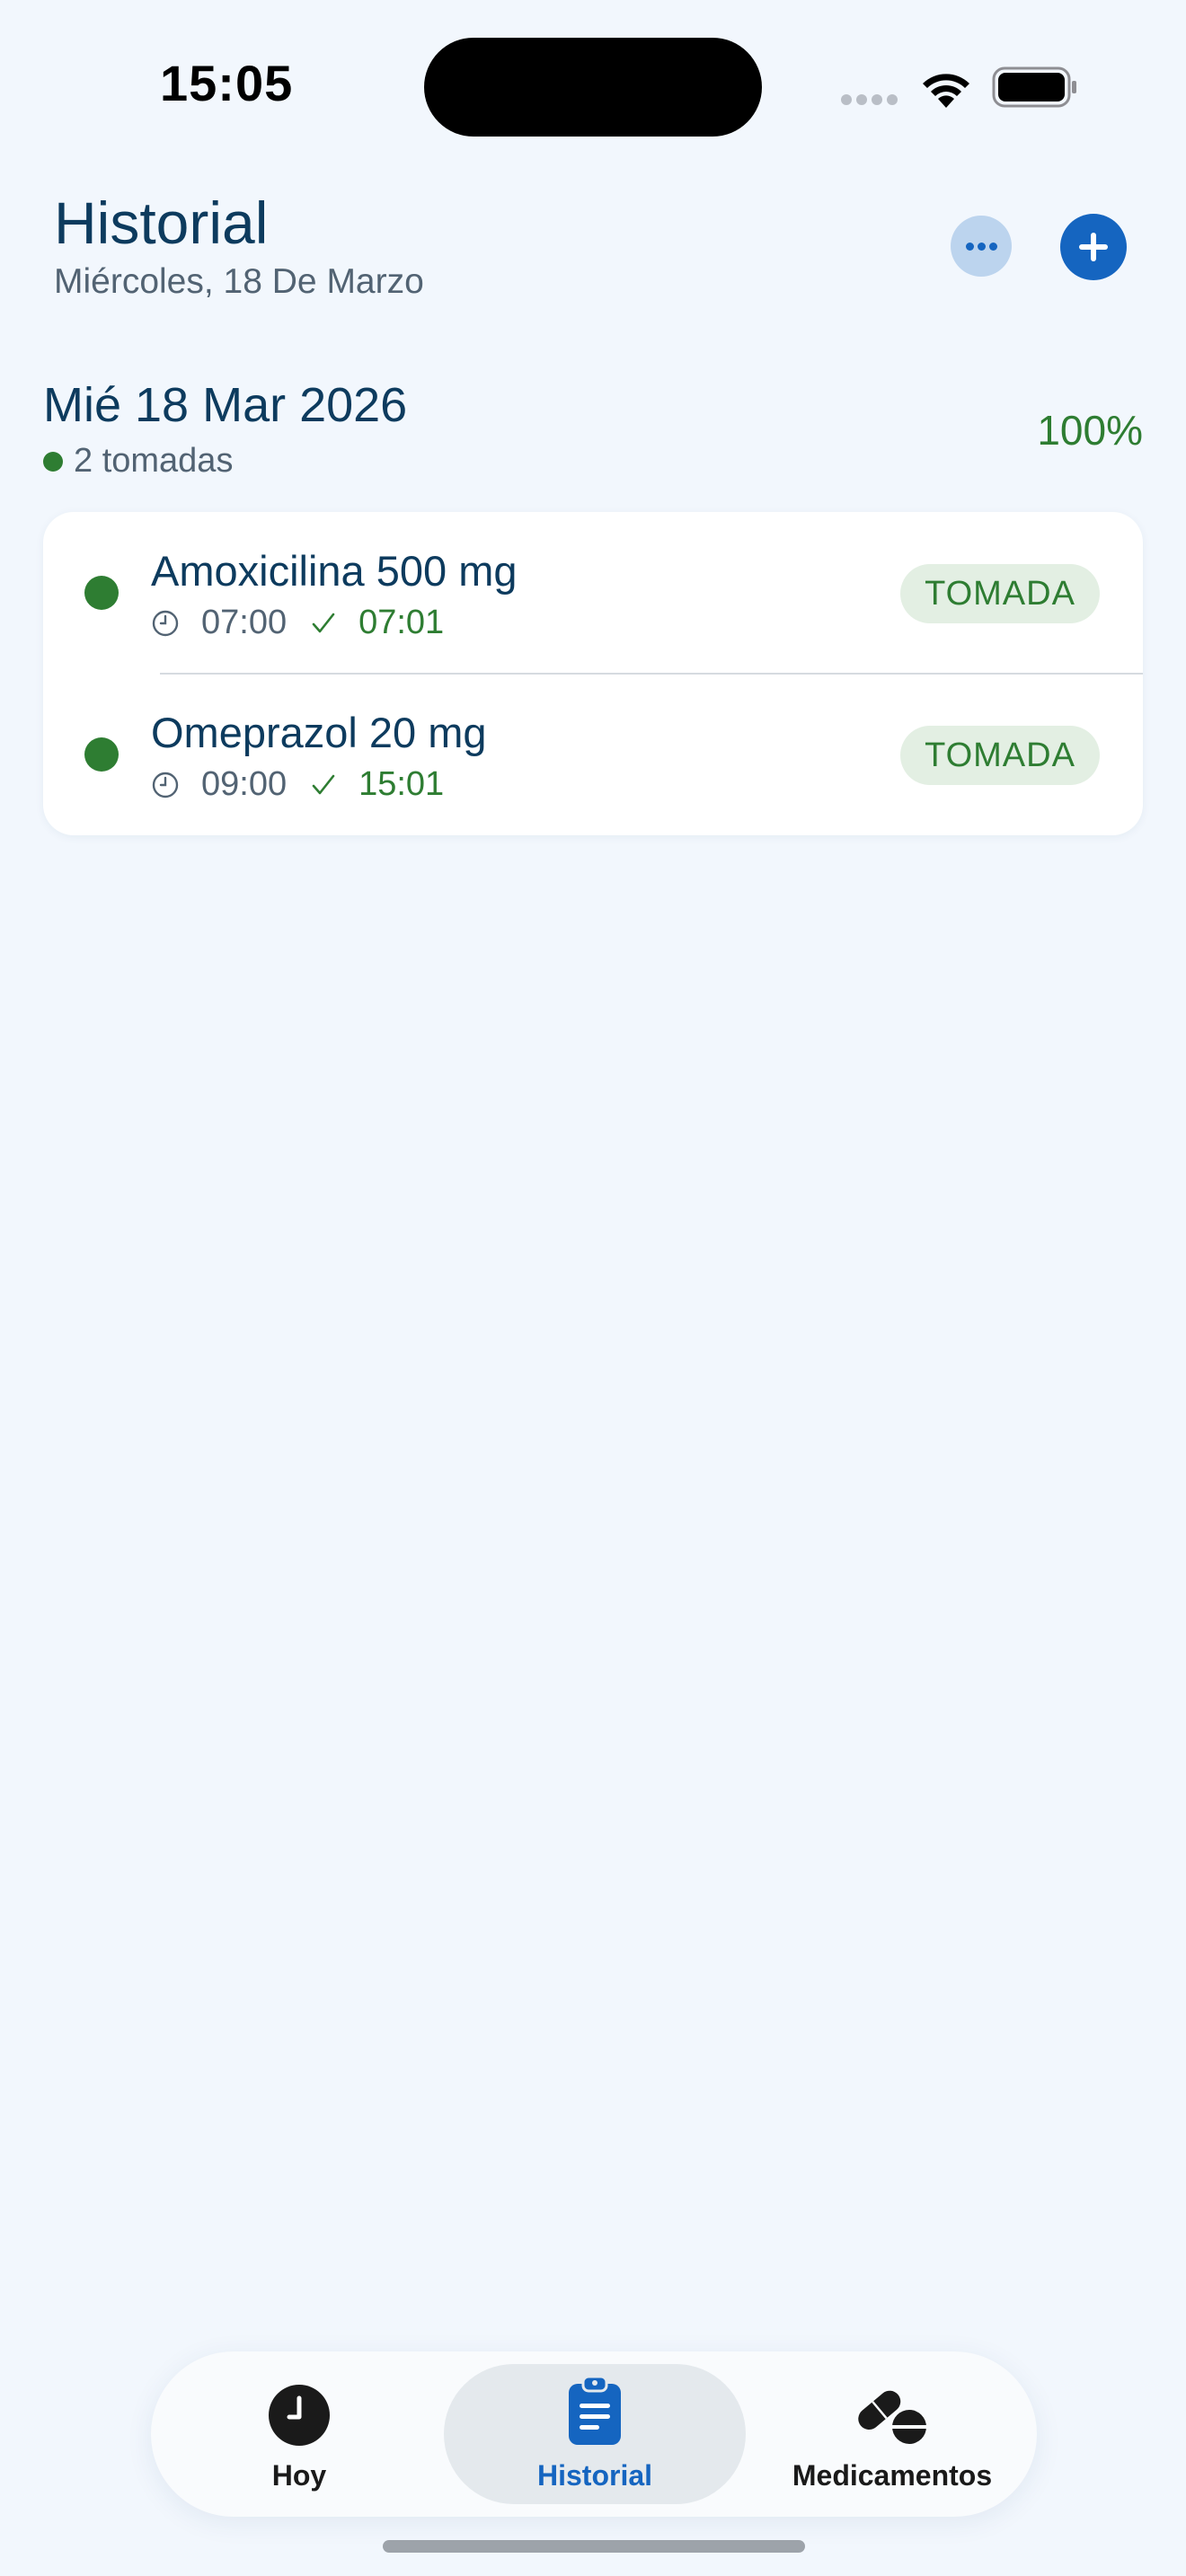 This screenshot has height=2576, width=1186. Describe the element at coordinates (1034, 87) in the screenshot. I see `battery-icon` at that location.